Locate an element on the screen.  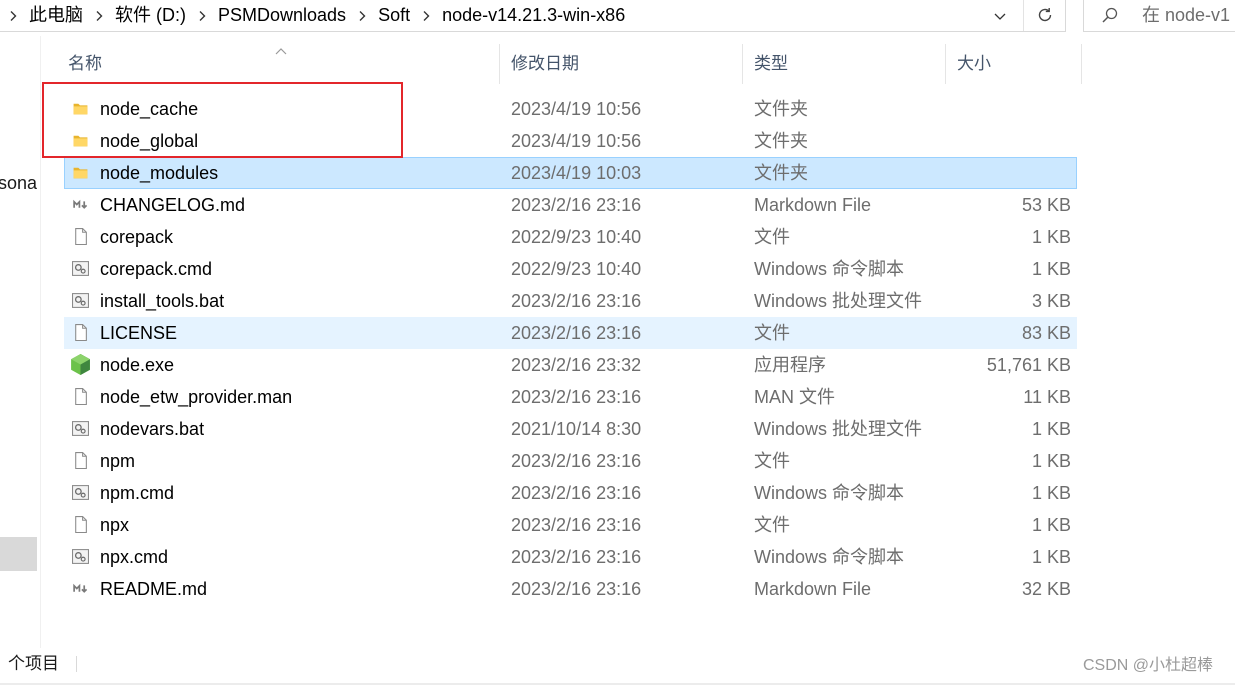
file-row: node.exe 2023/2/16 23:32 应用程序 51,761 KB is located at coordinates (570, 365).